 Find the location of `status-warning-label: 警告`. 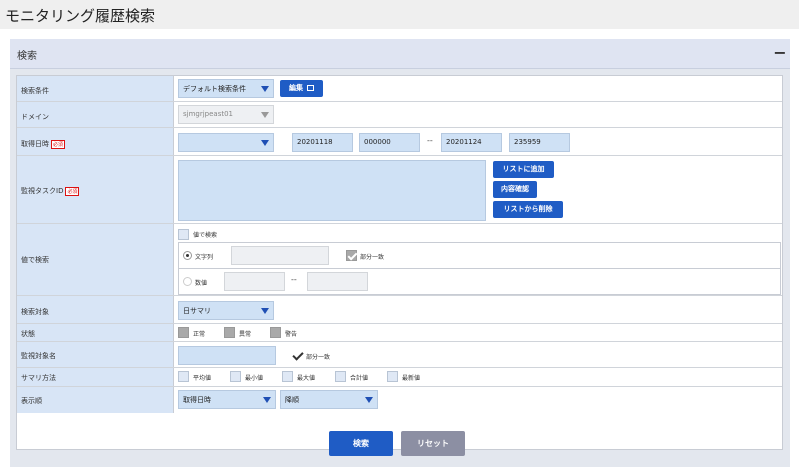

status-warning-label: 警告 is located at coordinates (291, 334).